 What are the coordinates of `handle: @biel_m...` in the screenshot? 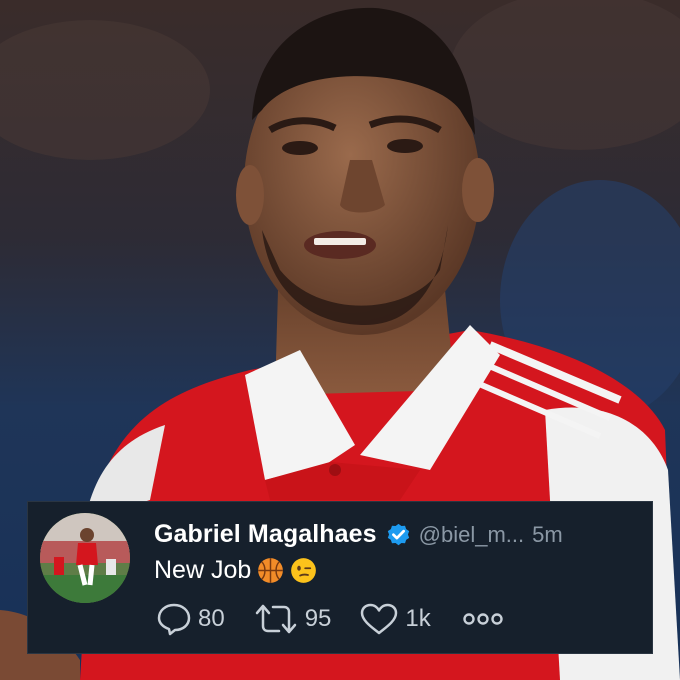 It's located at (471, 535).